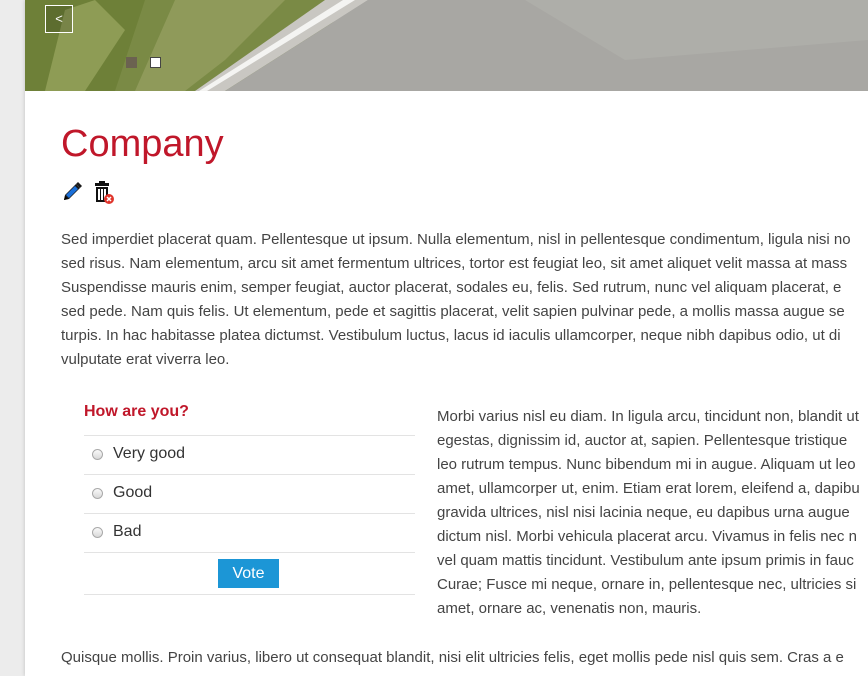  I want to click on page-title: Company, so click(142, 144).